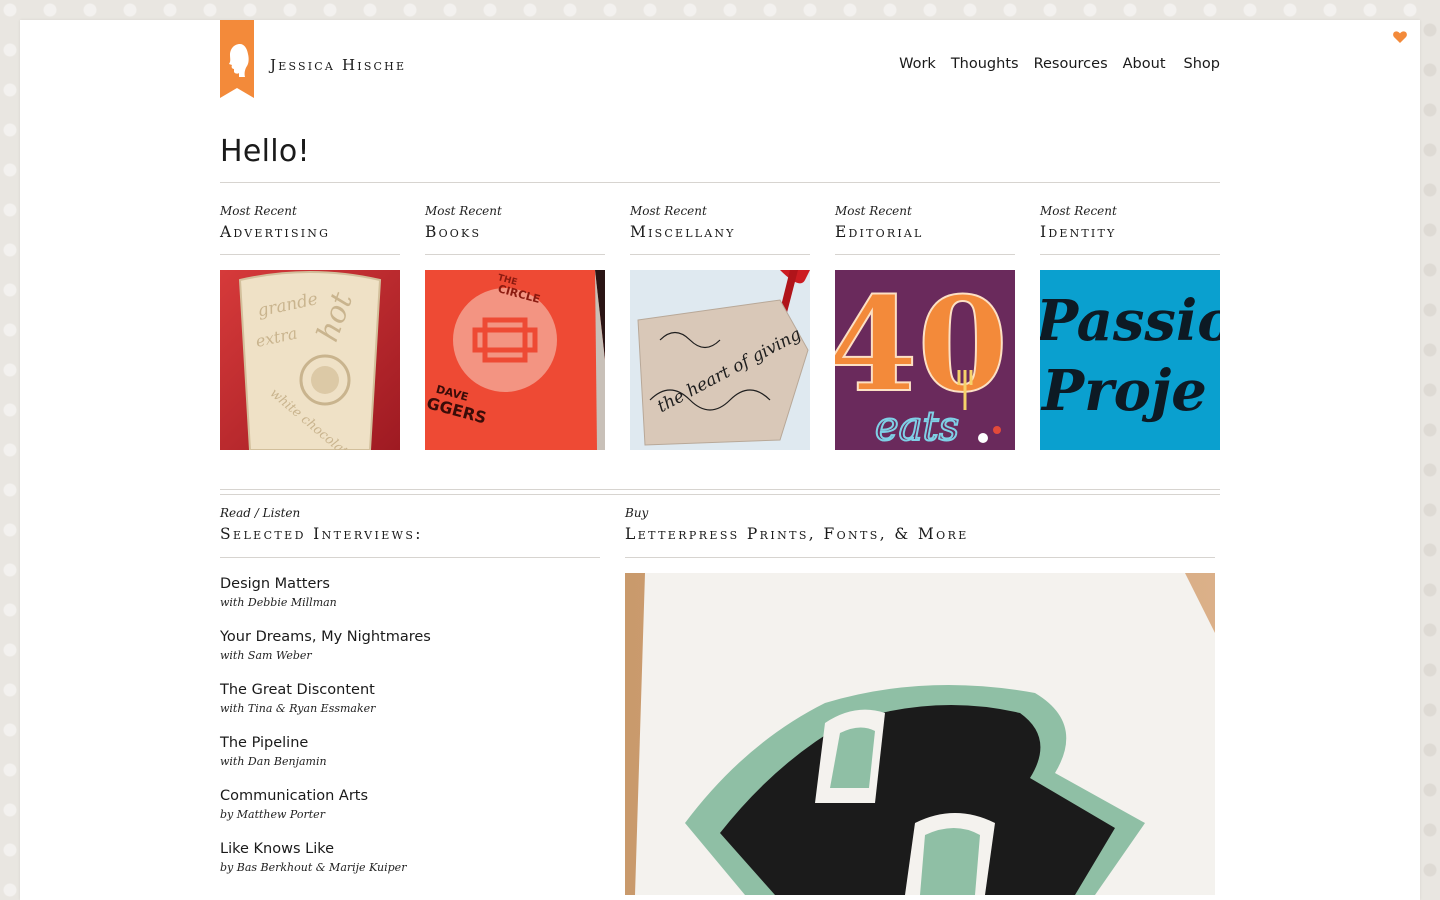 This screenshot has height=900, width=1440. Describe the element at coordinates (265, 151) in the screenshot. I see `page-title: Hello!` at that location.